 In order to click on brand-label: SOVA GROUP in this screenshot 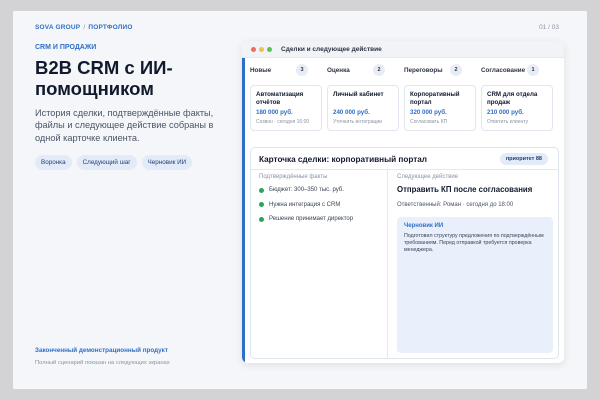, I will do `click(57, 27)`.